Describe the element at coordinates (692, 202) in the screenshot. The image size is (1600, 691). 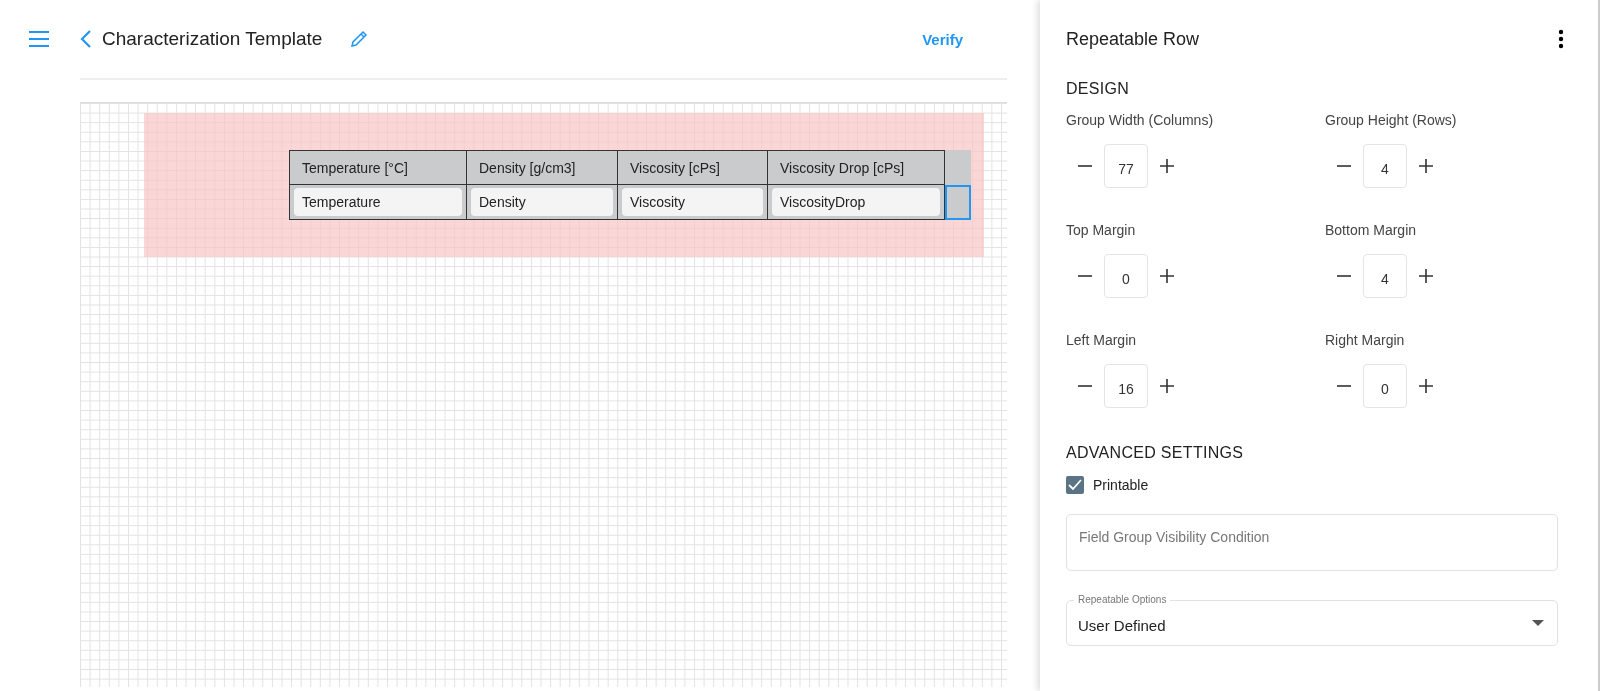
I see `table-field: Viscosity` at that location.